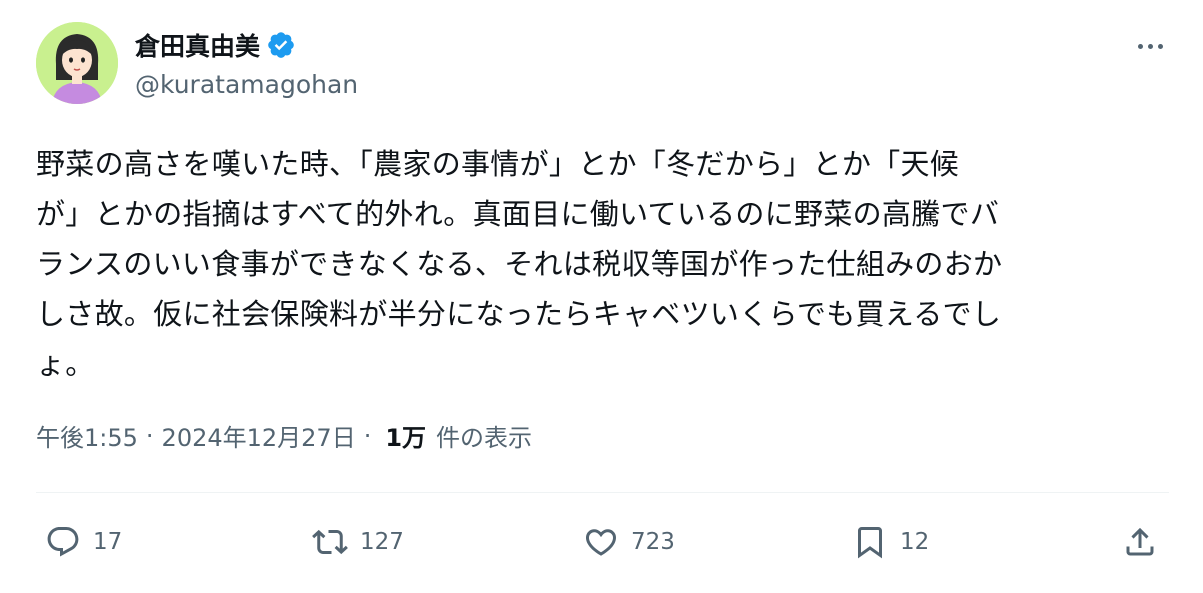  What do you see at coordinates (330, 542) in the screenshot?
I see `retweet-icon` at bounding box center [330, 542].